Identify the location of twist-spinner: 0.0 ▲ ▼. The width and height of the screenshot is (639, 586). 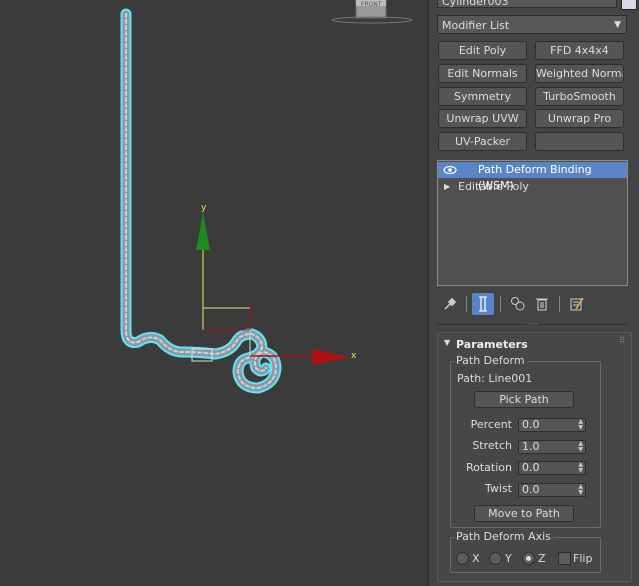
(552, 490).